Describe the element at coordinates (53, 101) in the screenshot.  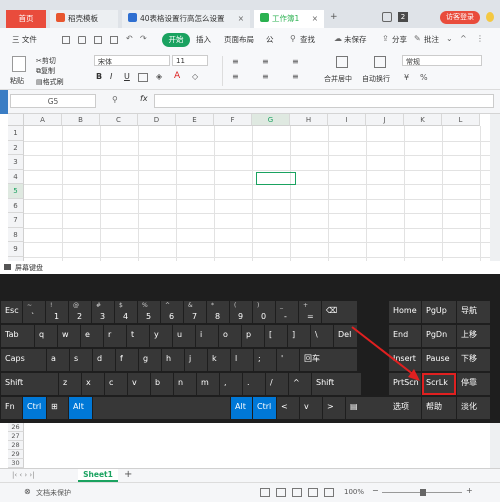
I see `name-box: G5` at that location.